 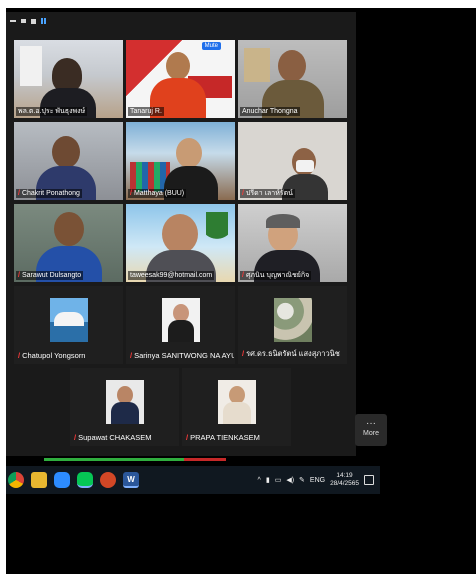 I want to click on chrome-icon, so click(x=16, y=480).